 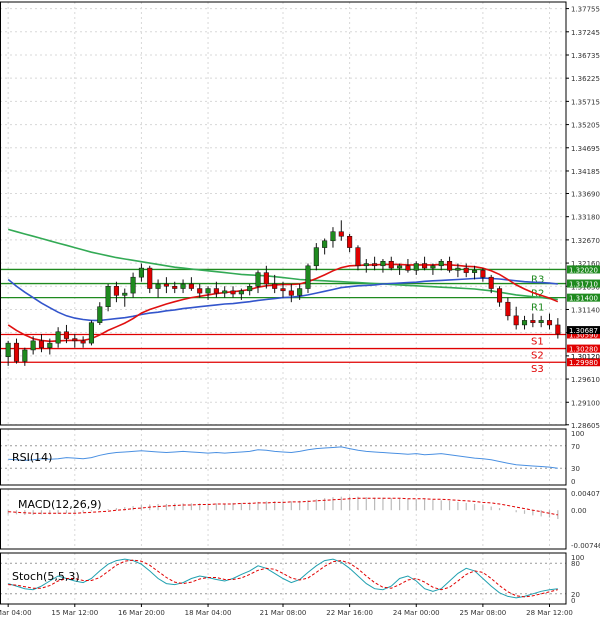 What do you see at coordinates (575, 564) in the screenshot?
I see `stoch-tick-label: 80` at bounding box center [575, 564].